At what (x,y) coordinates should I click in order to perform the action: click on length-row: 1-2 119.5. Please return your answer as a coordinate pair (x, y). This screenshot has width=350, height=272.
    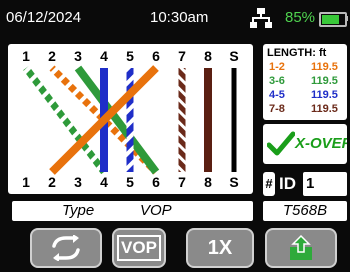
    Looking at the image, I should click on (308, 68).